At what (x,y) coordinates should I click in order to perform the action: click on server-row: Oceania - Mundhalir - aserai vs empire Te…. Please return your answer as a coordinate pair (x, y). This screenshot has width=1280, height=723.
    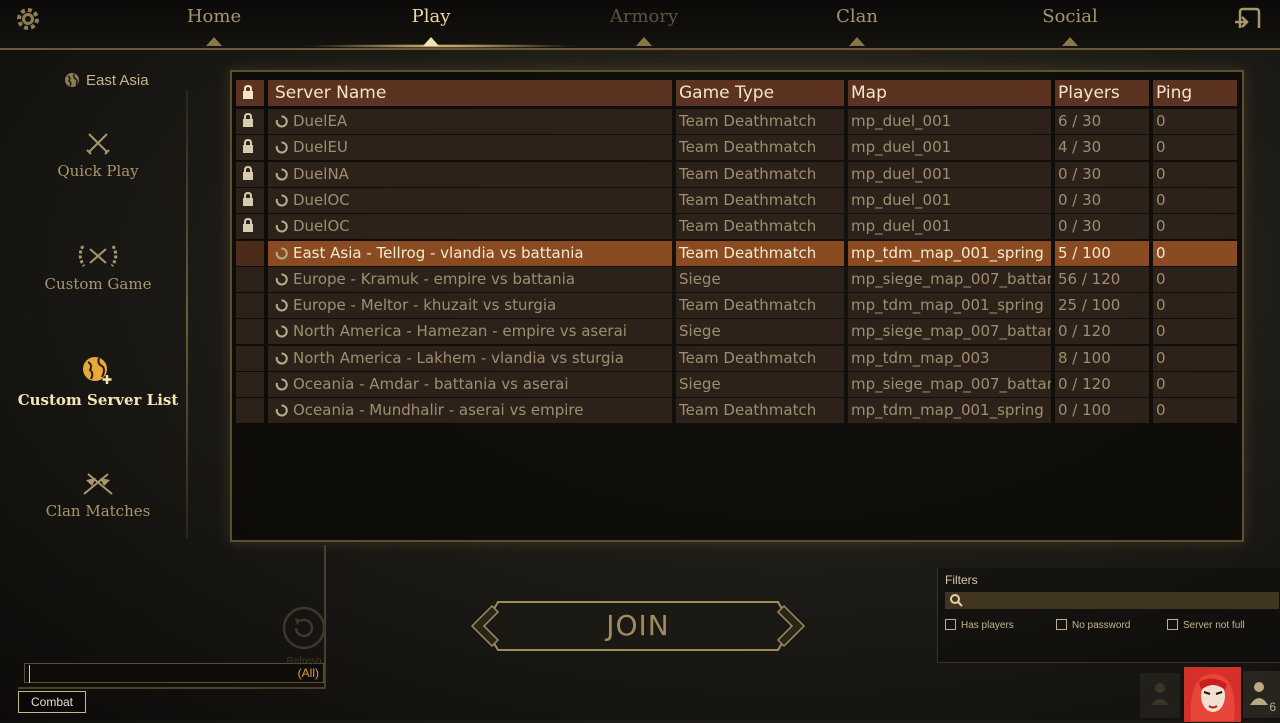
    Looking at the image, I should click on (736, 411).